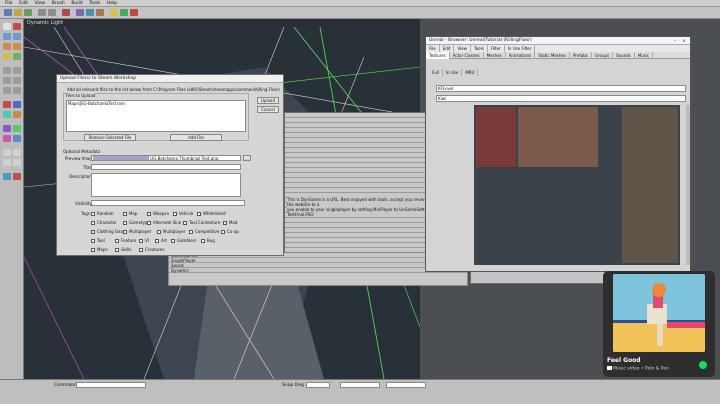 The image size is (720, 404). I want to click on title-field, so click(166, 167).